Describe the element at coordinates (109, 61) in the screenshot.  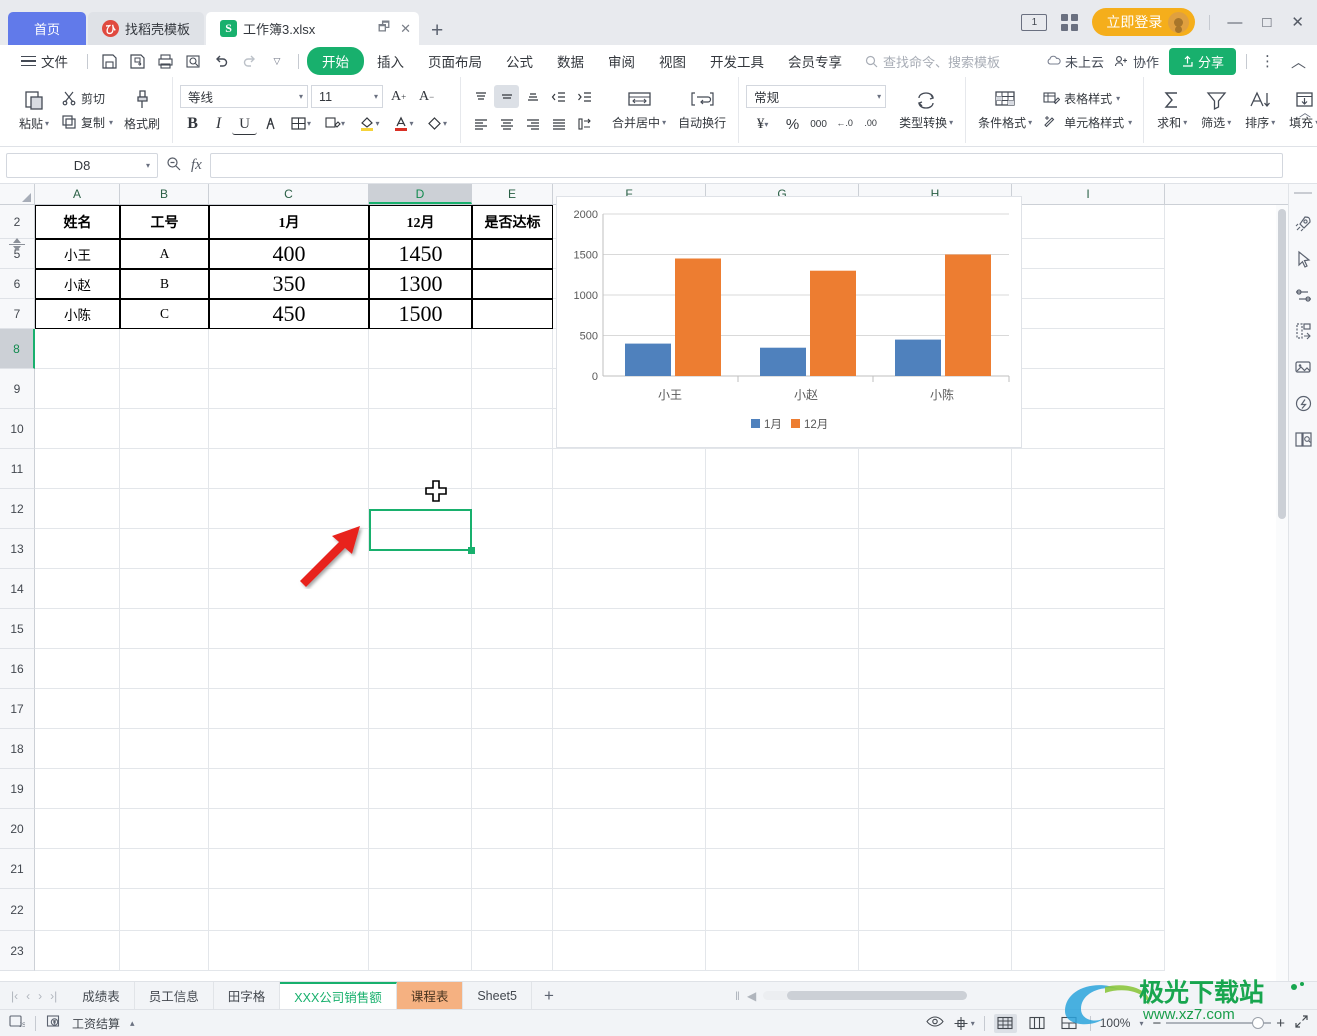
I see `save-icon` at that location.